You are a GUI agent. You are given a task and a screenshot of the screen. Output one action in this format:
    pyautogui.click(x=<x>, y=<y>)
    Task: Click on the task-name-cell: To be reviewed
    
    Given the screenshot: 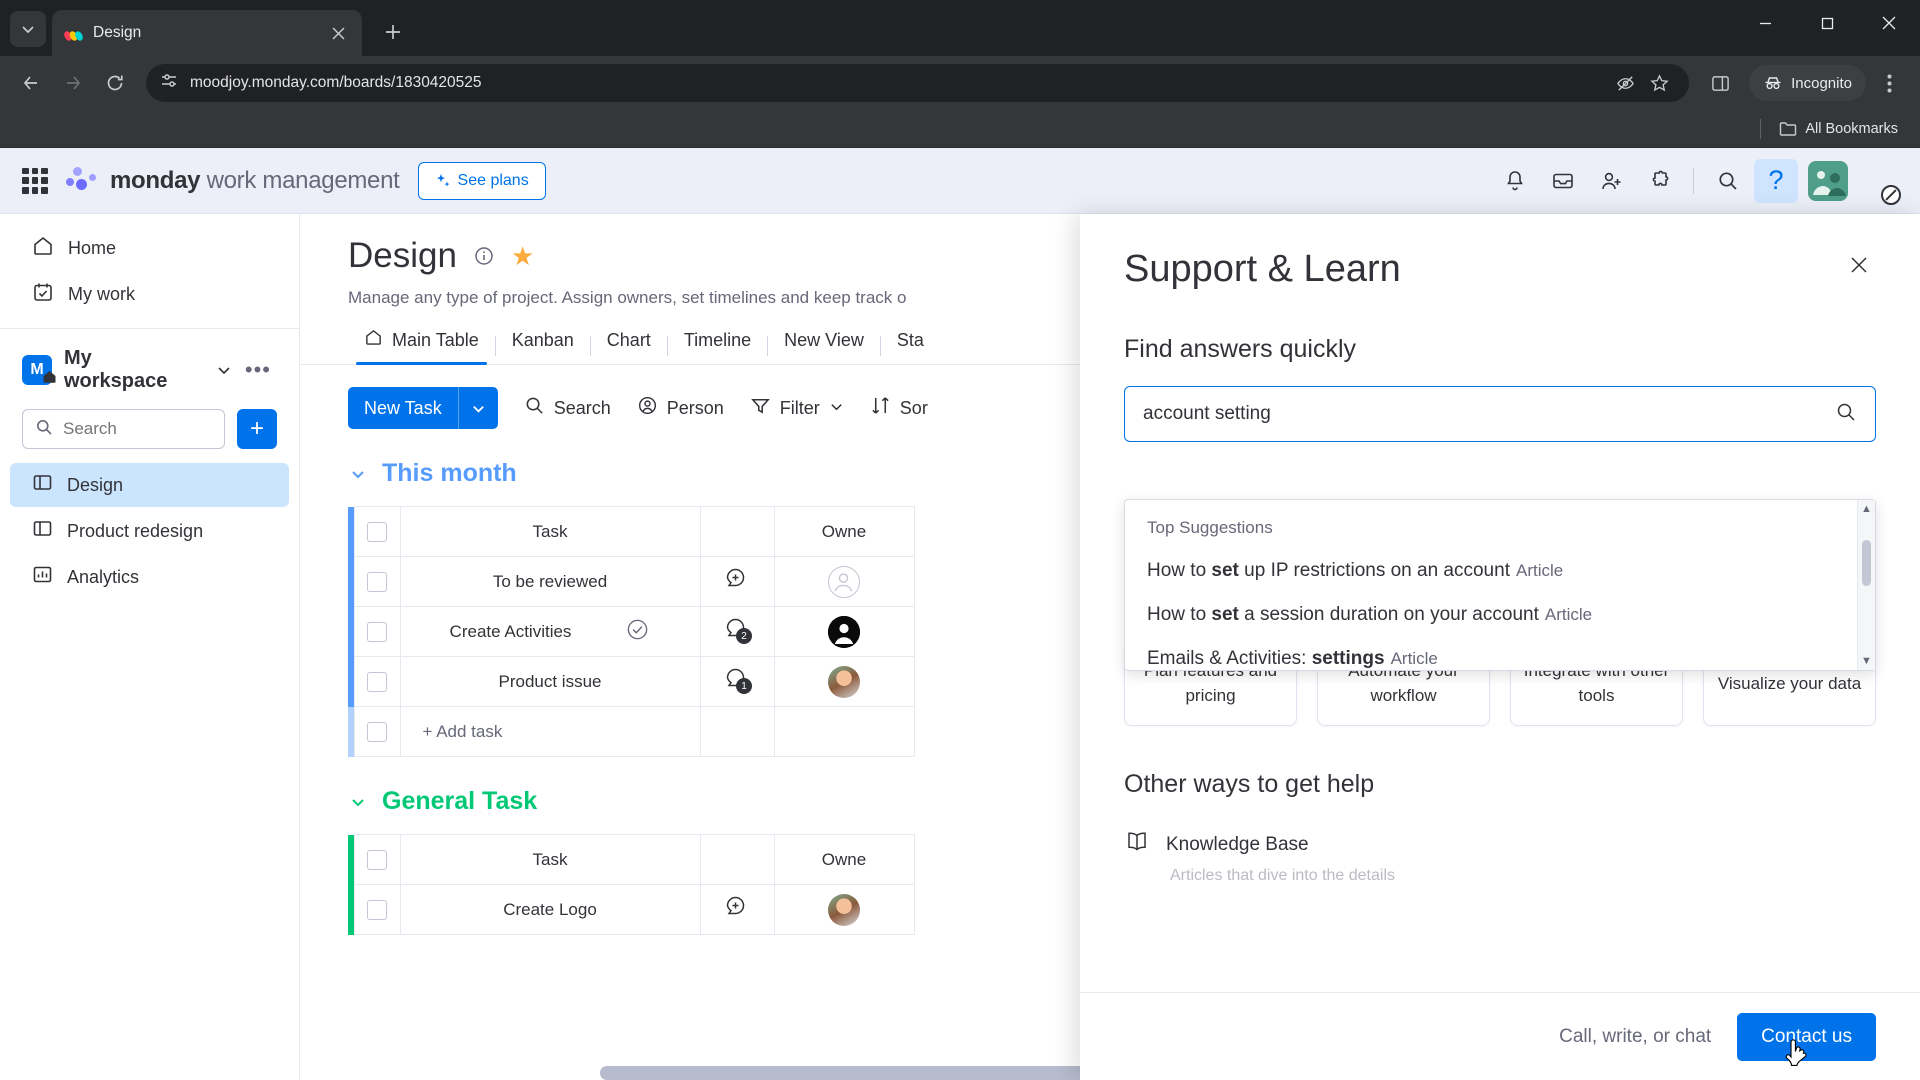 What is the action you would take?
    pyautogui.click(x=550, y=581)
    